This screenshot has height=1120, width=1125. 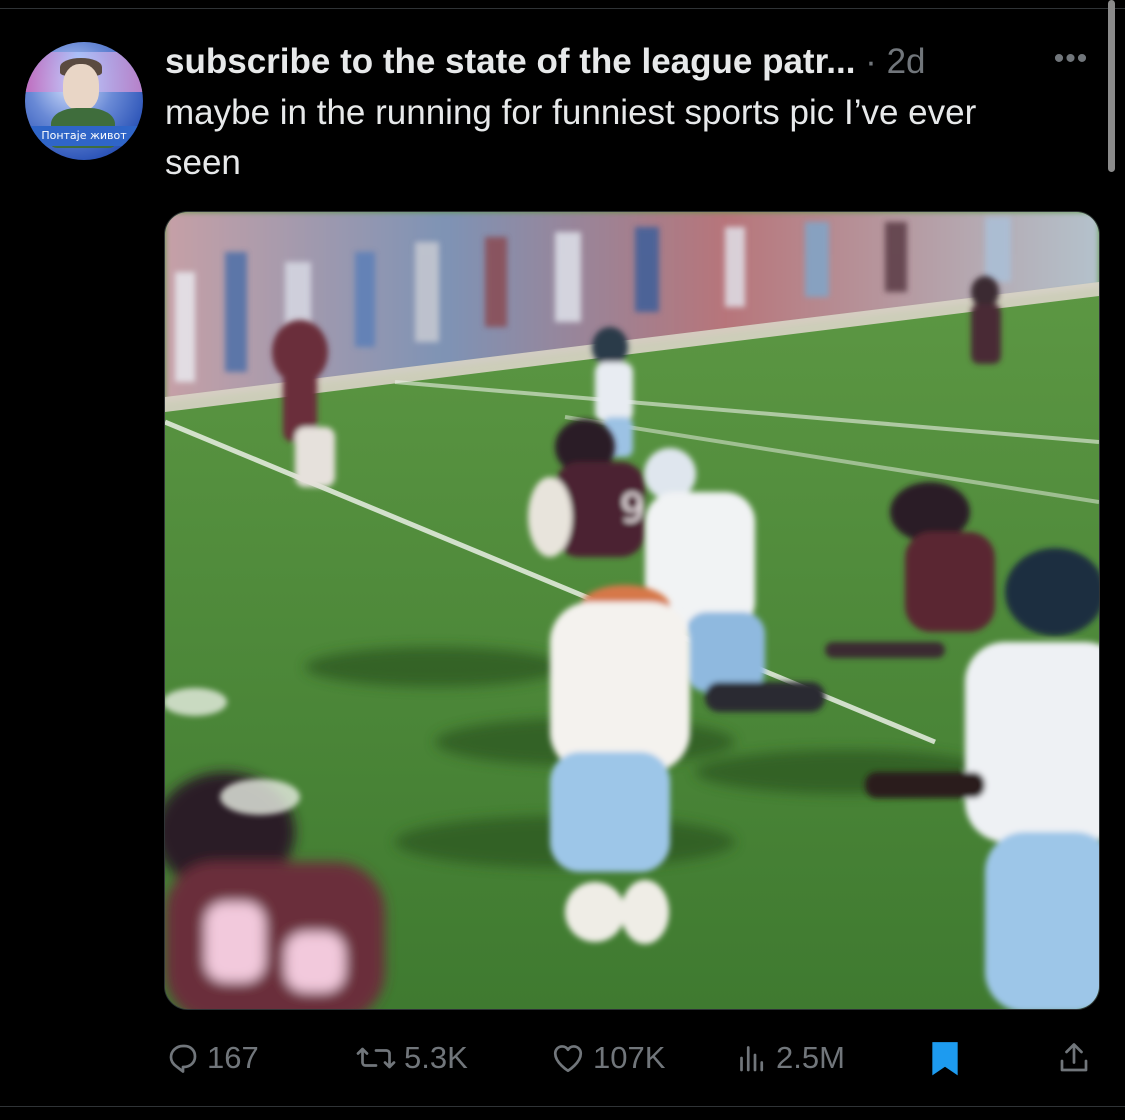 What do you see at coordinates (629, 1057) in the screenshot?
I see `like-count: 107K` at bounding box center [629, 1057].